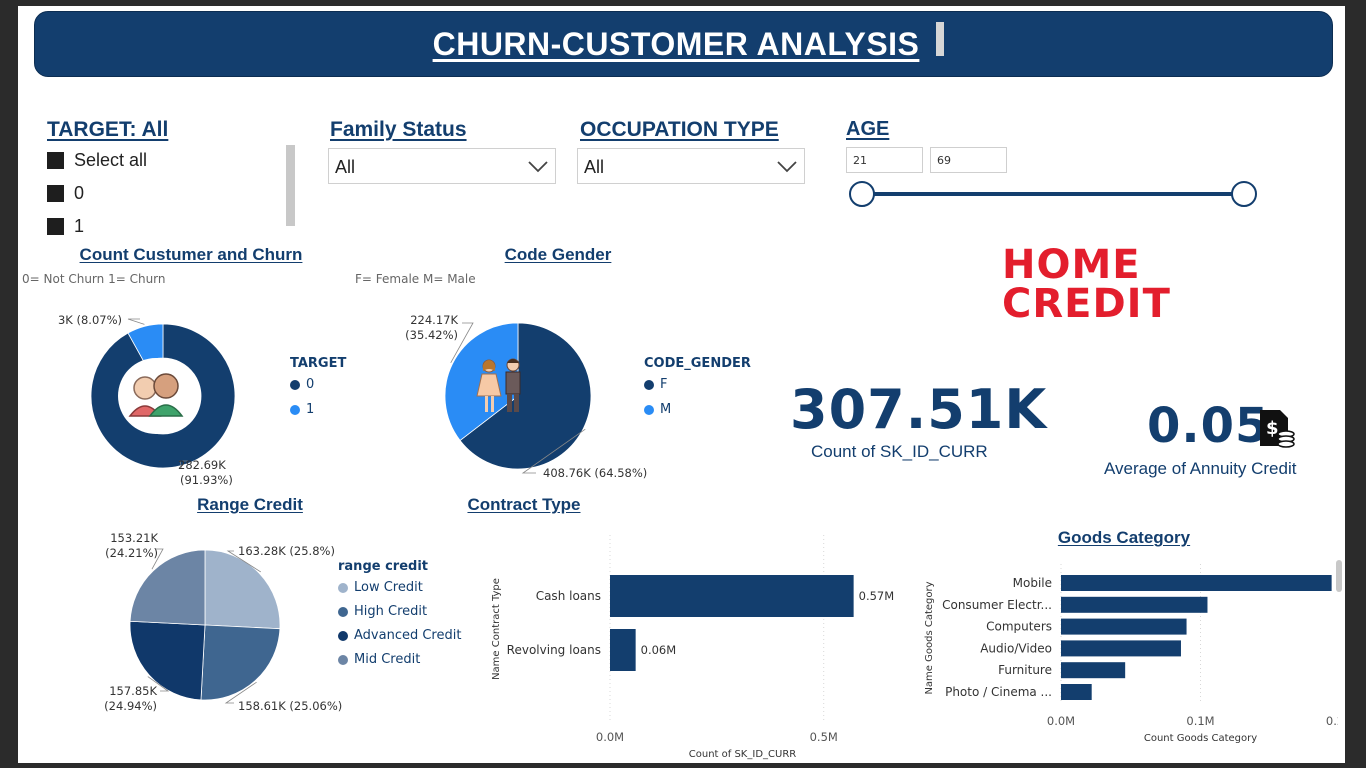 This screenshot has height=768, width=1366. What do you see at coordinates (884, 160) in the screenshot?
I see `age-min-input: 21` at bounding box center [884, 160].